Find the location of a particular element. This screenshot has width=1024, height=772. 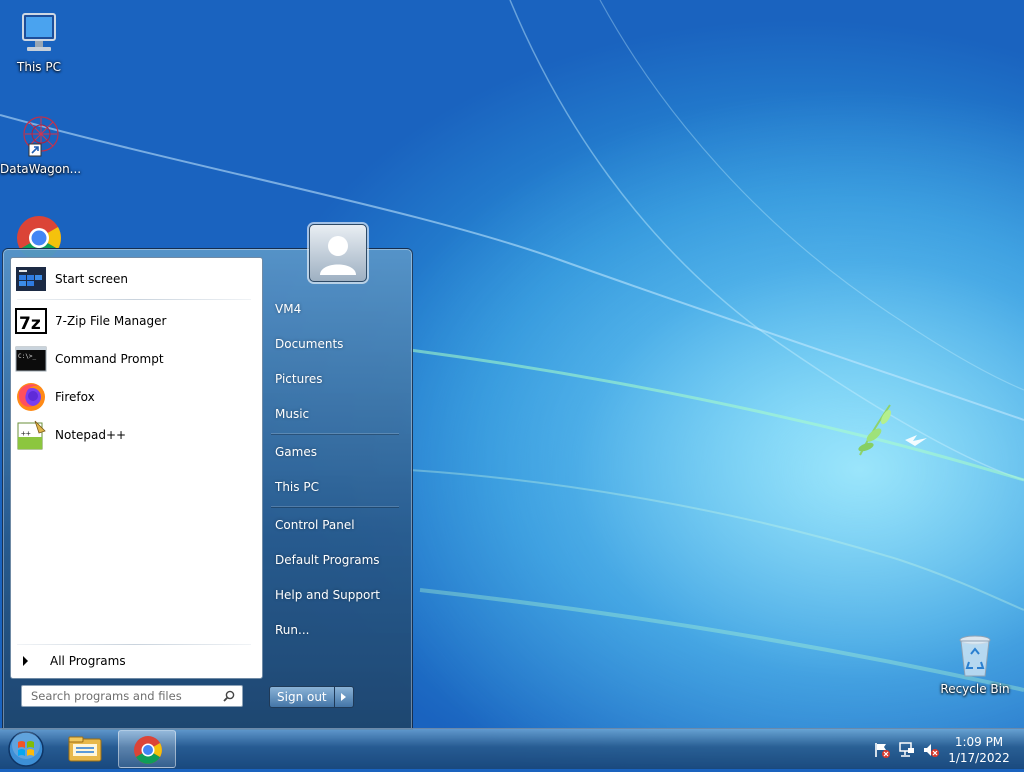

program-label: Firefox is located at coordinates (75, 397).